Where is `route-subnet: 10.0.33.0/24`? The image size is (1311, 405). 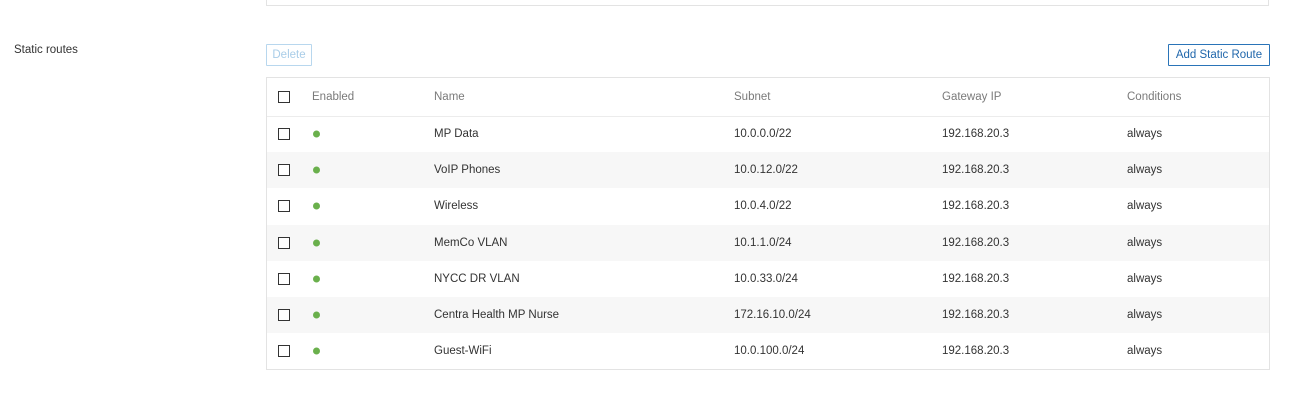
route-subnet: 10.0.33.0/24 is located at coordinates (766, 278).